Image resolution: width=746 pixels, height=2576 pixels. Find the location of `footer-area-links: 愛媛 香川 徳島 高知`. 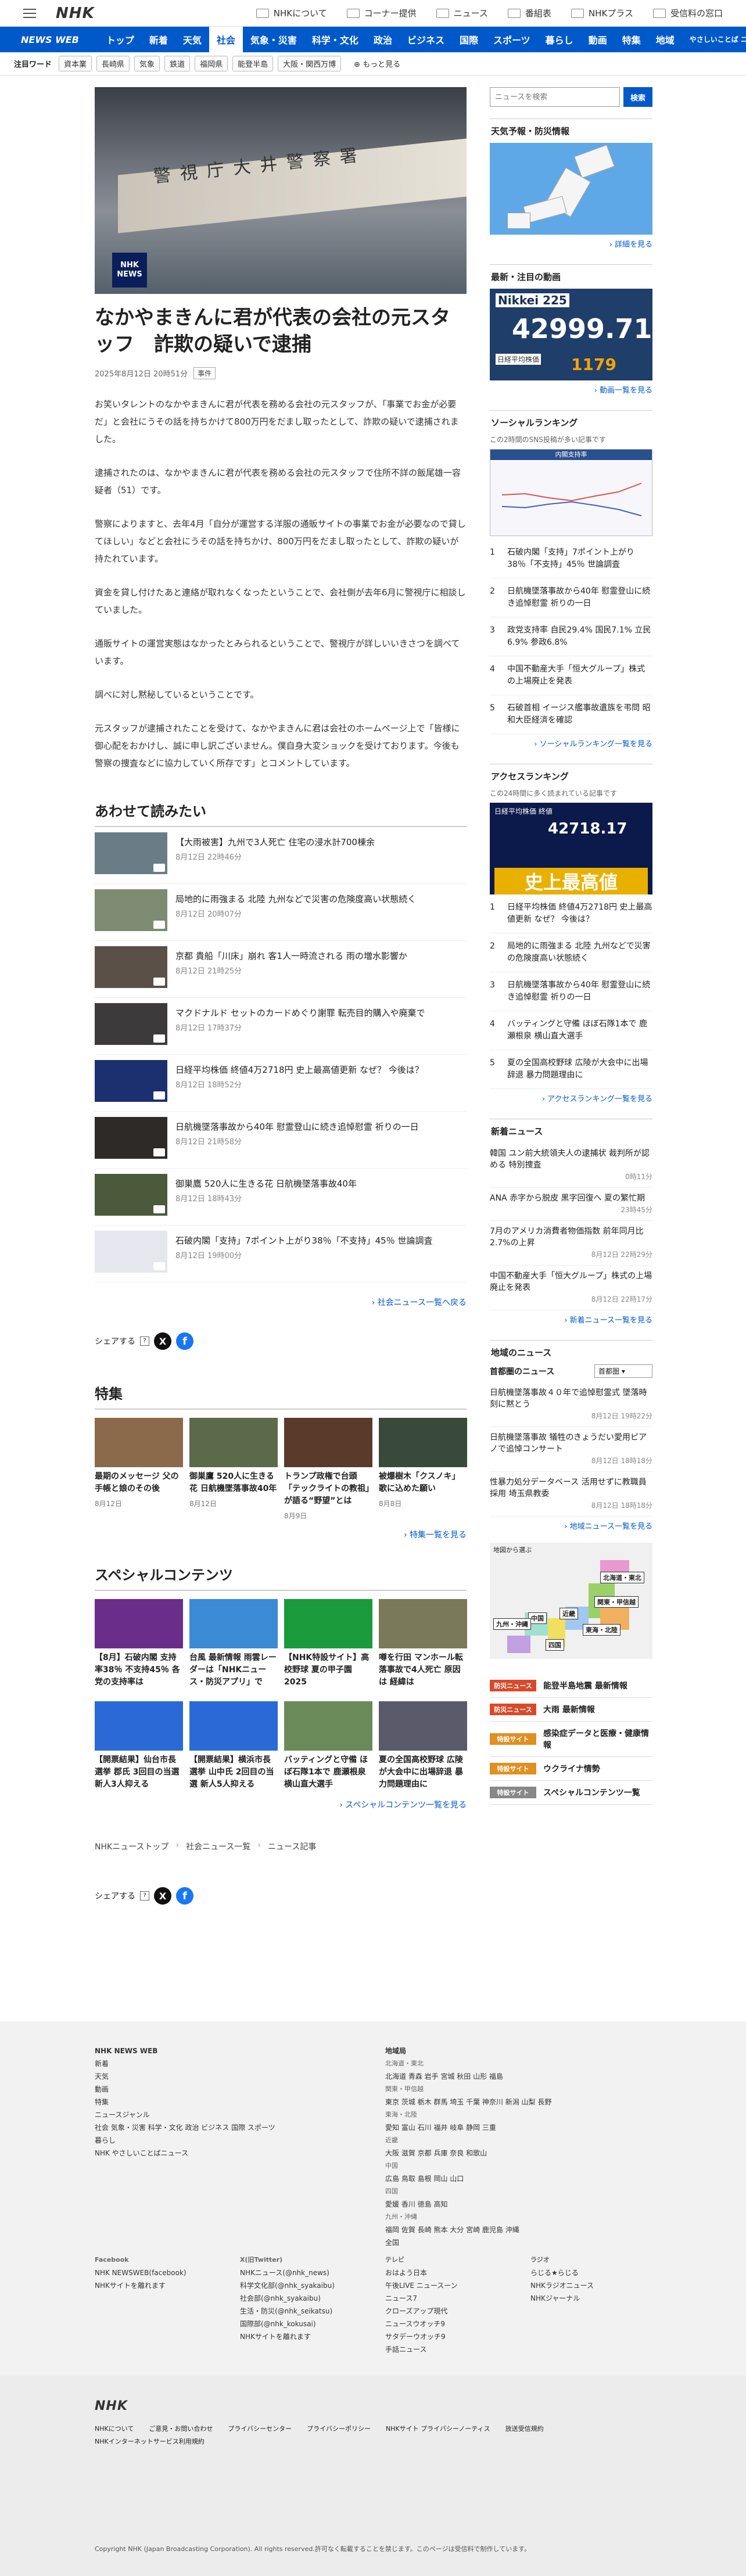

footer-area-links: 愛媛 香川 徳島 高知 is located at coordinates (518, 2204).